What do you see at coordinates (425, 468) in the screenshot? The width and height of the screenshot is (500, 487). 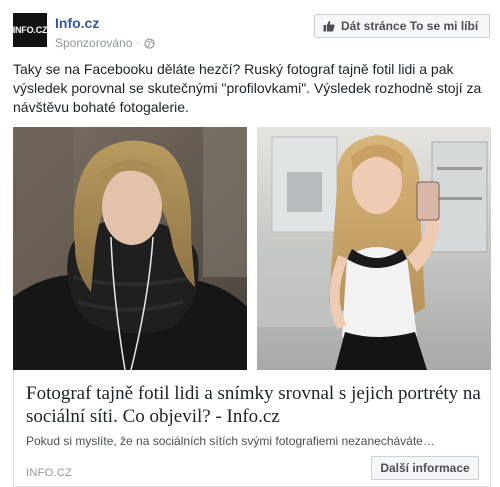 I see `more-info-button: Další informace` at bounding box center [425, 468].